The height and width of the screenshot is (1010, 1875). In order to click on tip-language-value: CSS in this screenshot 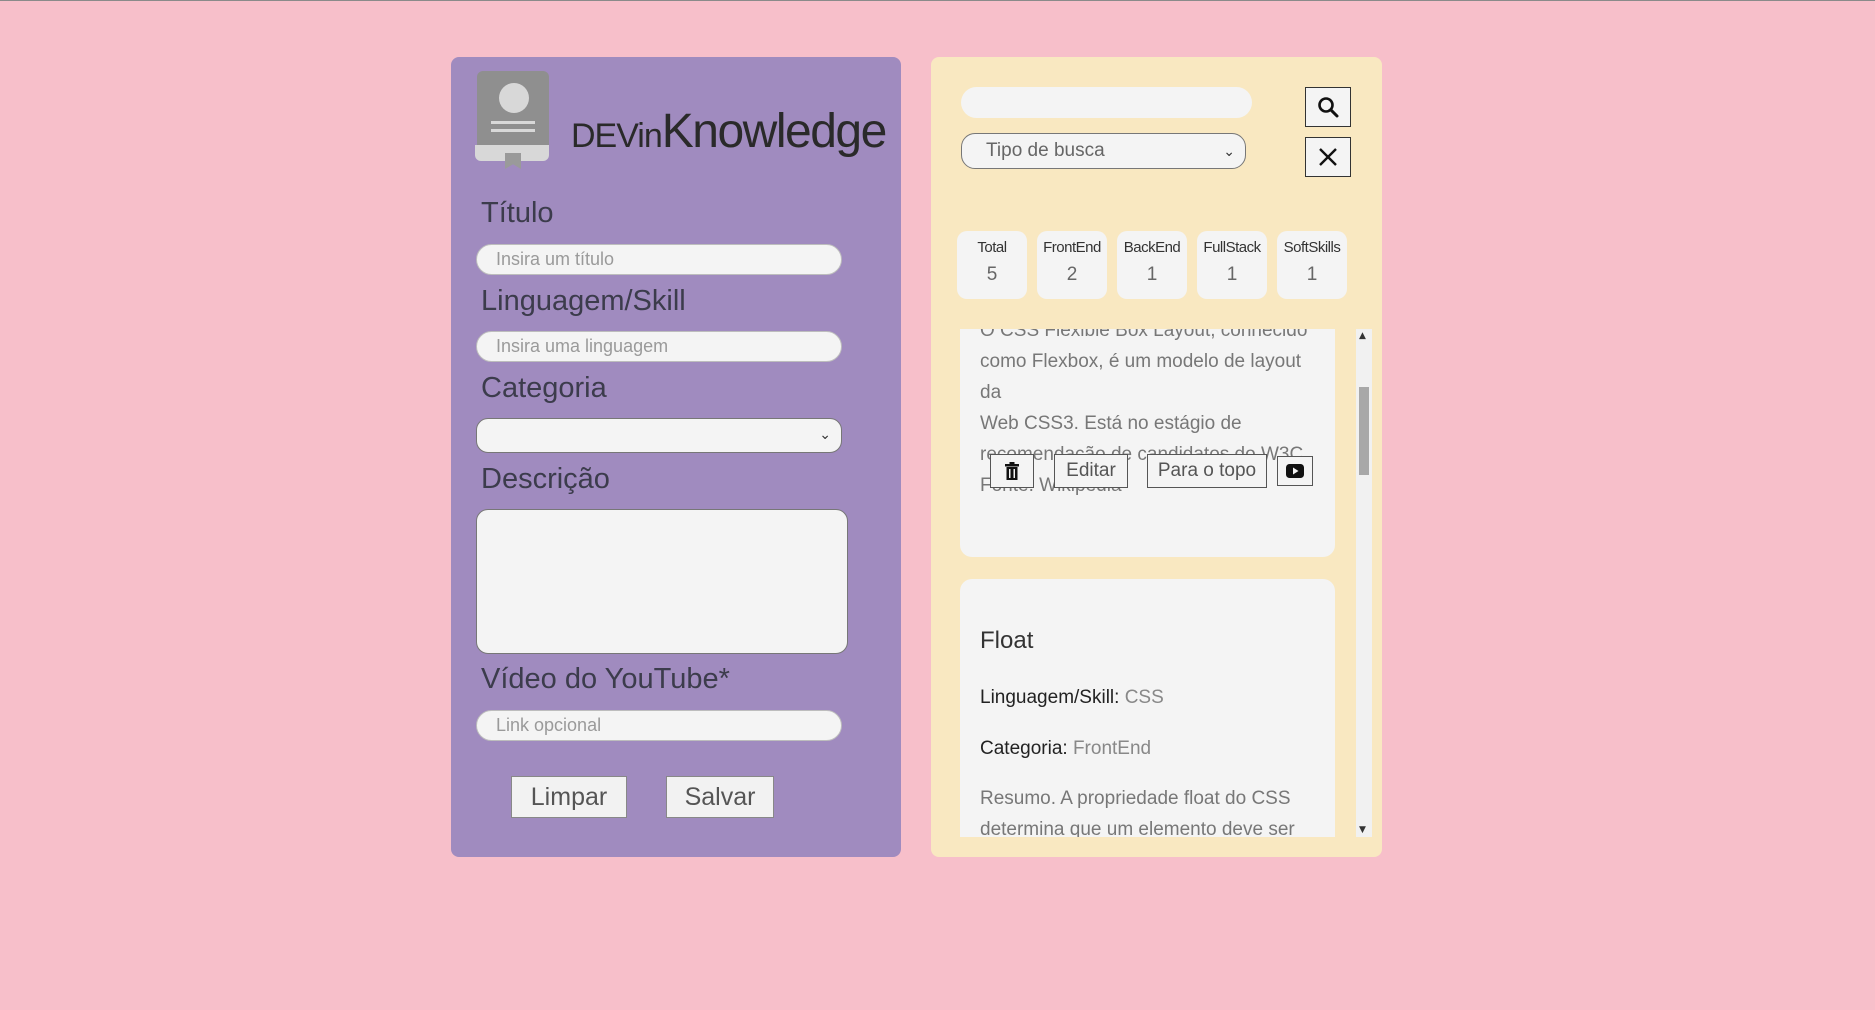, I will do `click(1144, 697)`.